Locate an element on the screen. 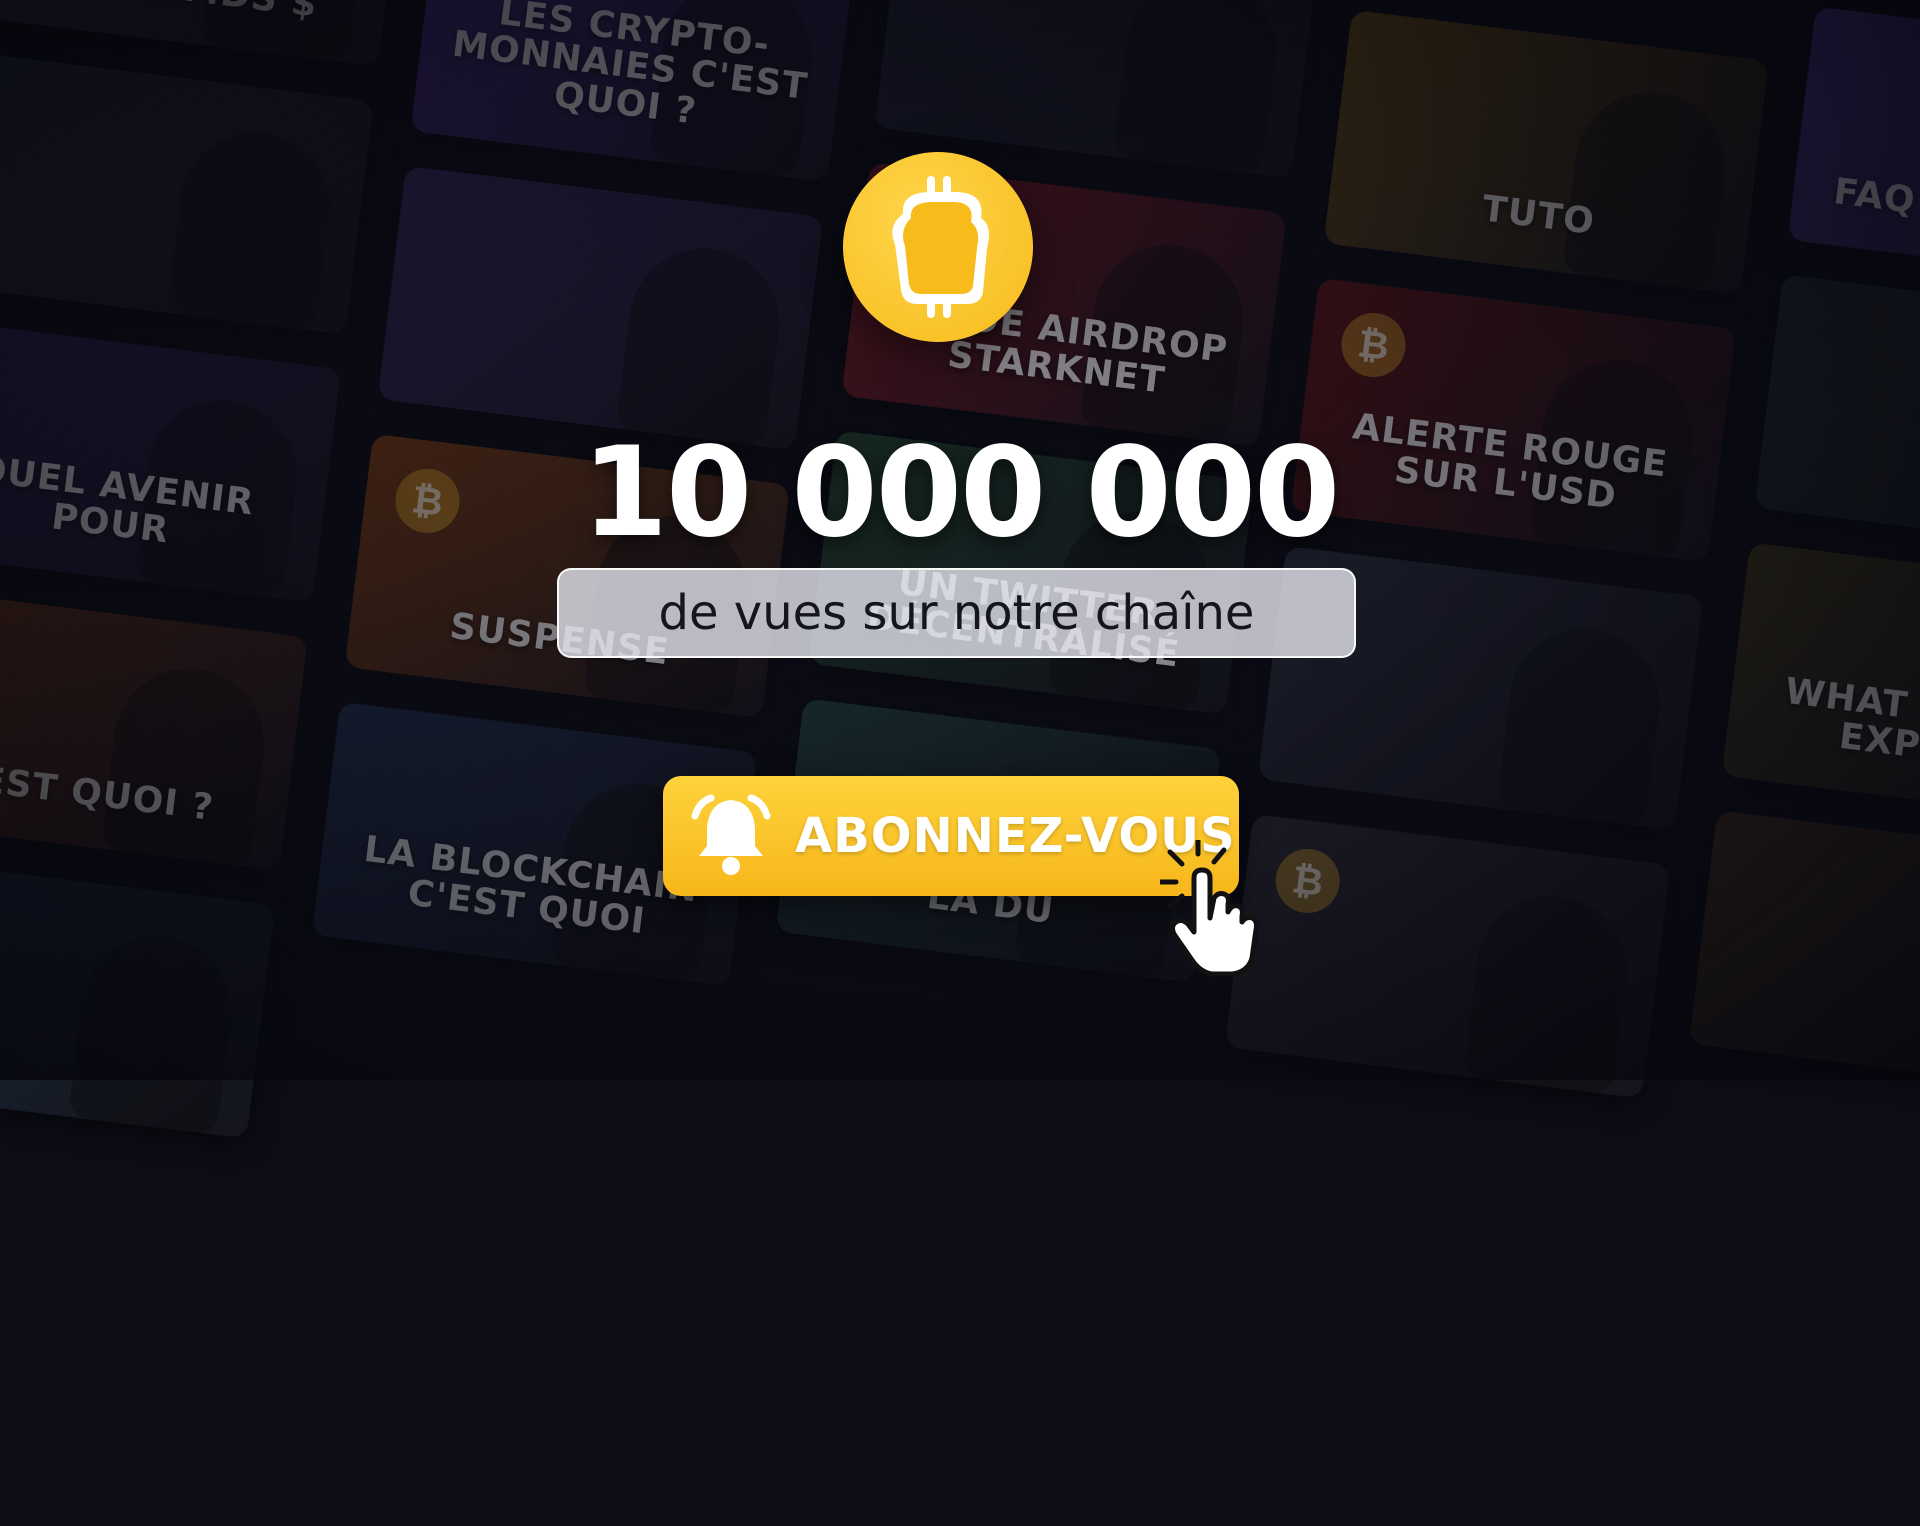 The image size is (1920, 1526). subtitle-text: de vues sur notre chaîne is located at coordinates (956, 613).